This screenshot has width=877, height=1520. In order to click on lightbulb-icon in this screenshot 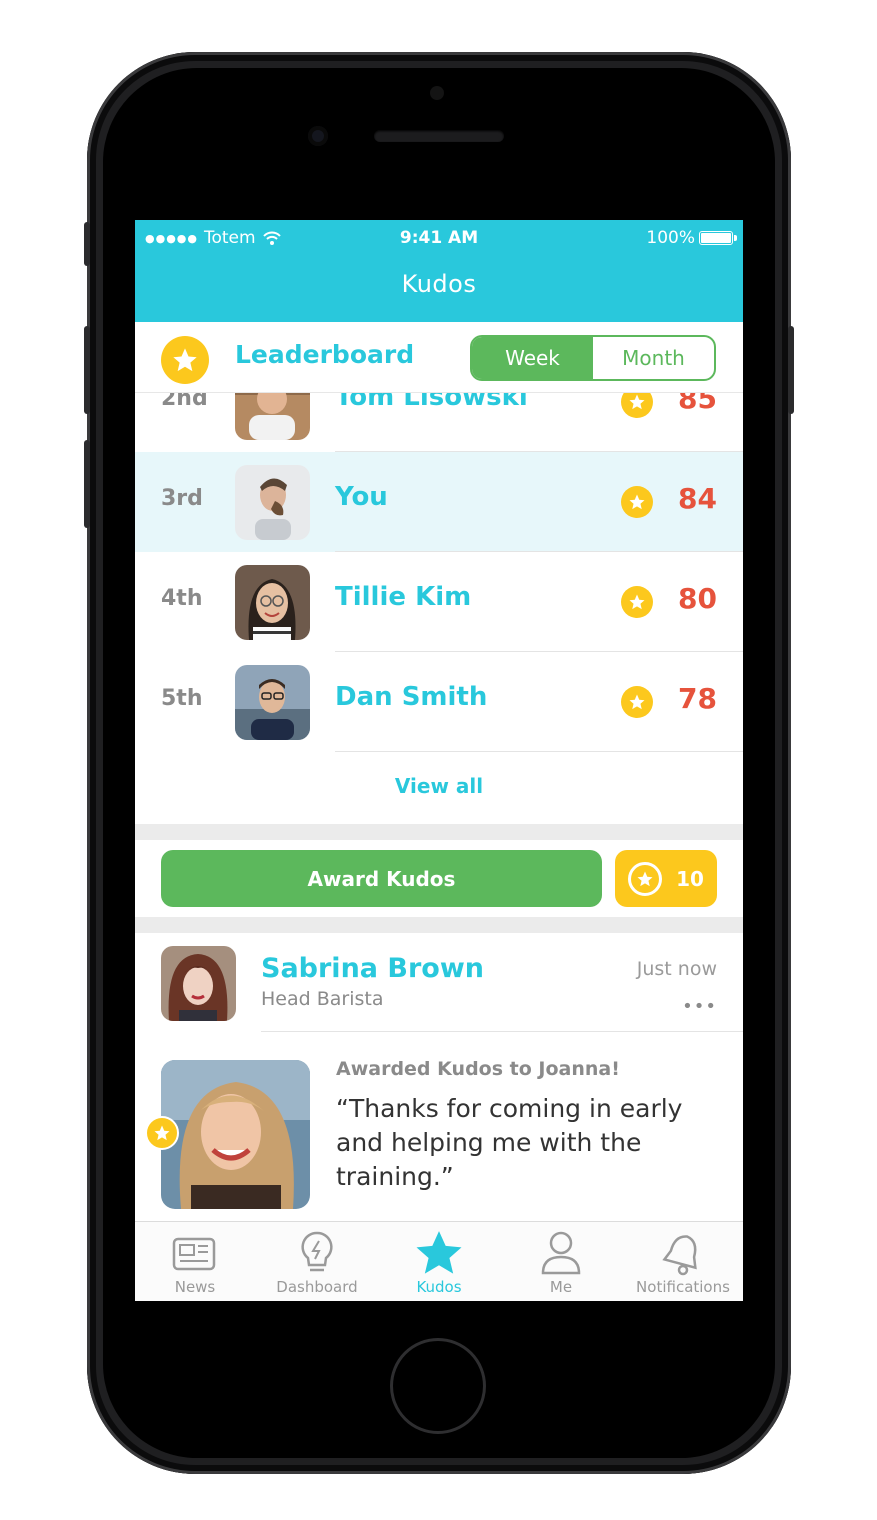, I will do `click(317, 1251)`.